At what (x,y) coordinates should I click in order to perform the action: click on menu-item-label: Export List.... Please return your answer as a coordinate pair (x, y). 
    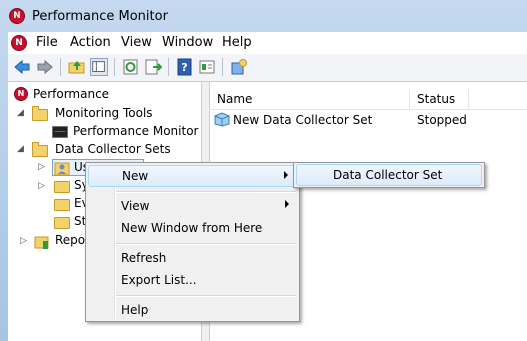
    Looking at the image, I should click on (159, 280).